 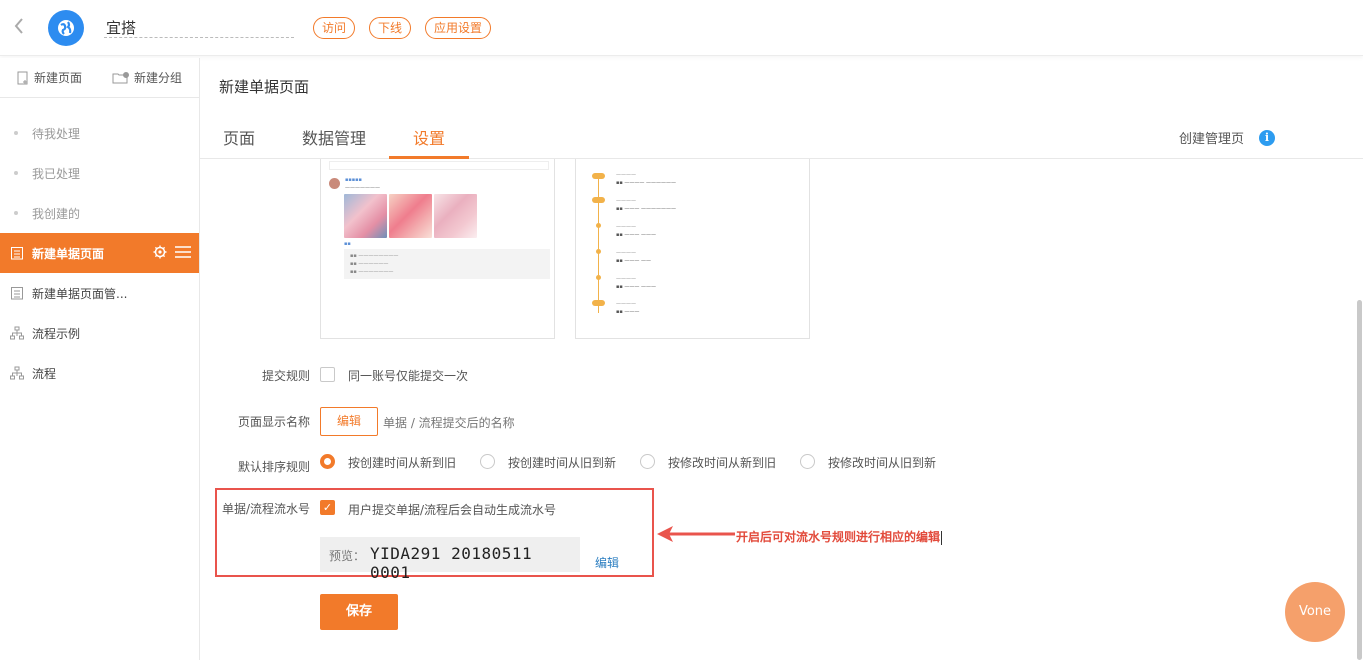 What do you see at coordinates (334, 183) in the screenshot?
I see `avatar` at bounding box center [334, 183].